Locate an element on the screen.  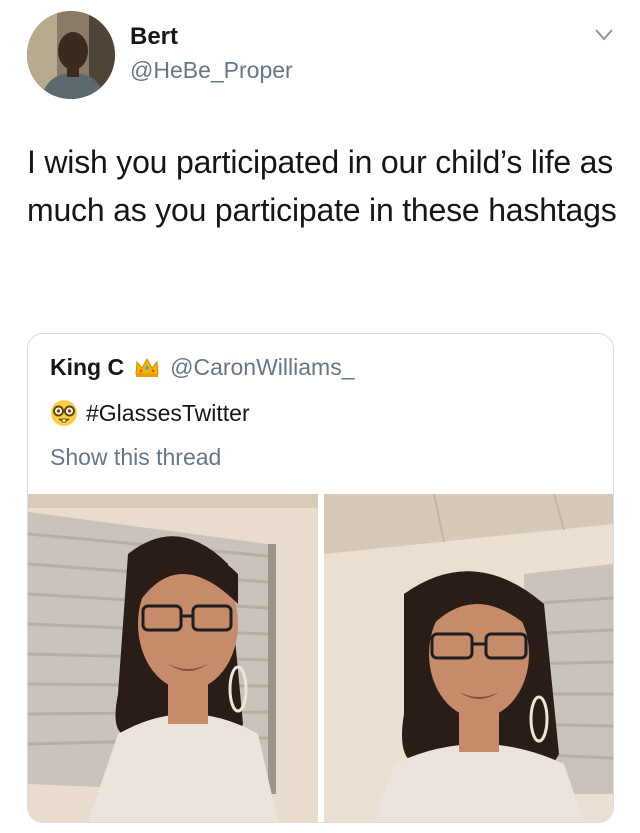
quoted-author-handle: @CaronWilliams_ is located at coordinates (262, 366).